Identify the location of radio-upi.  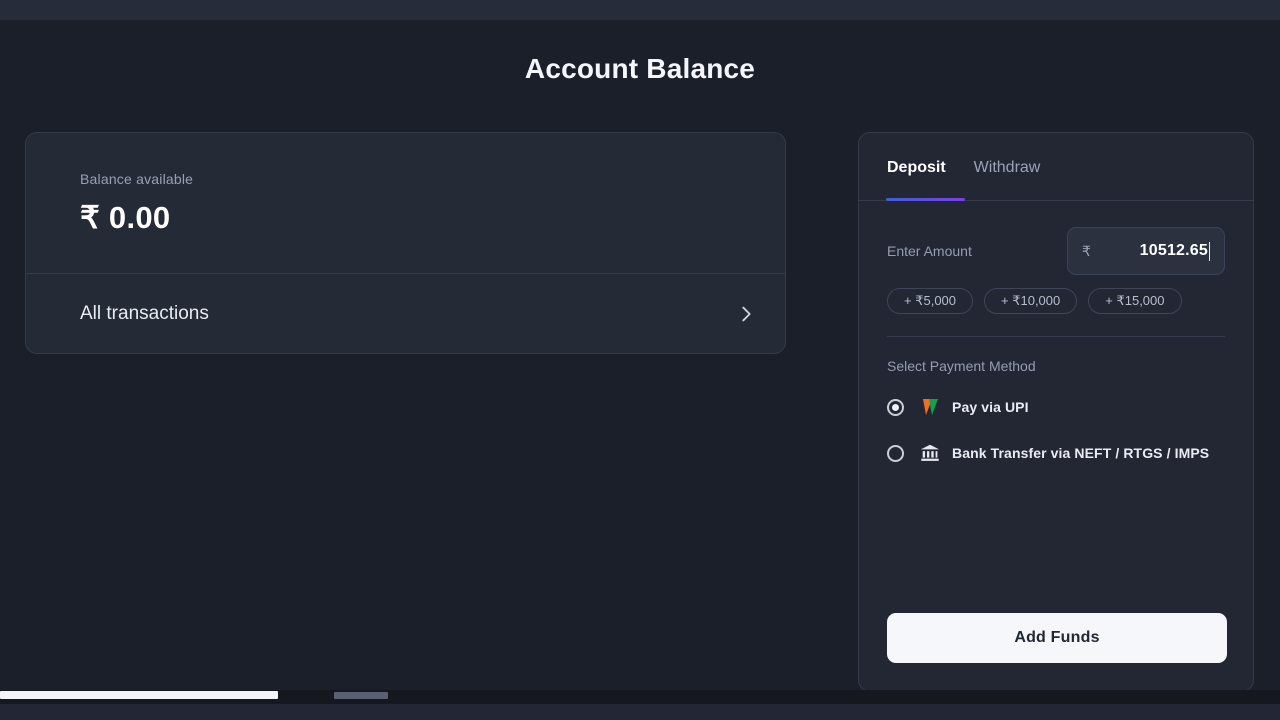
(895, 407).